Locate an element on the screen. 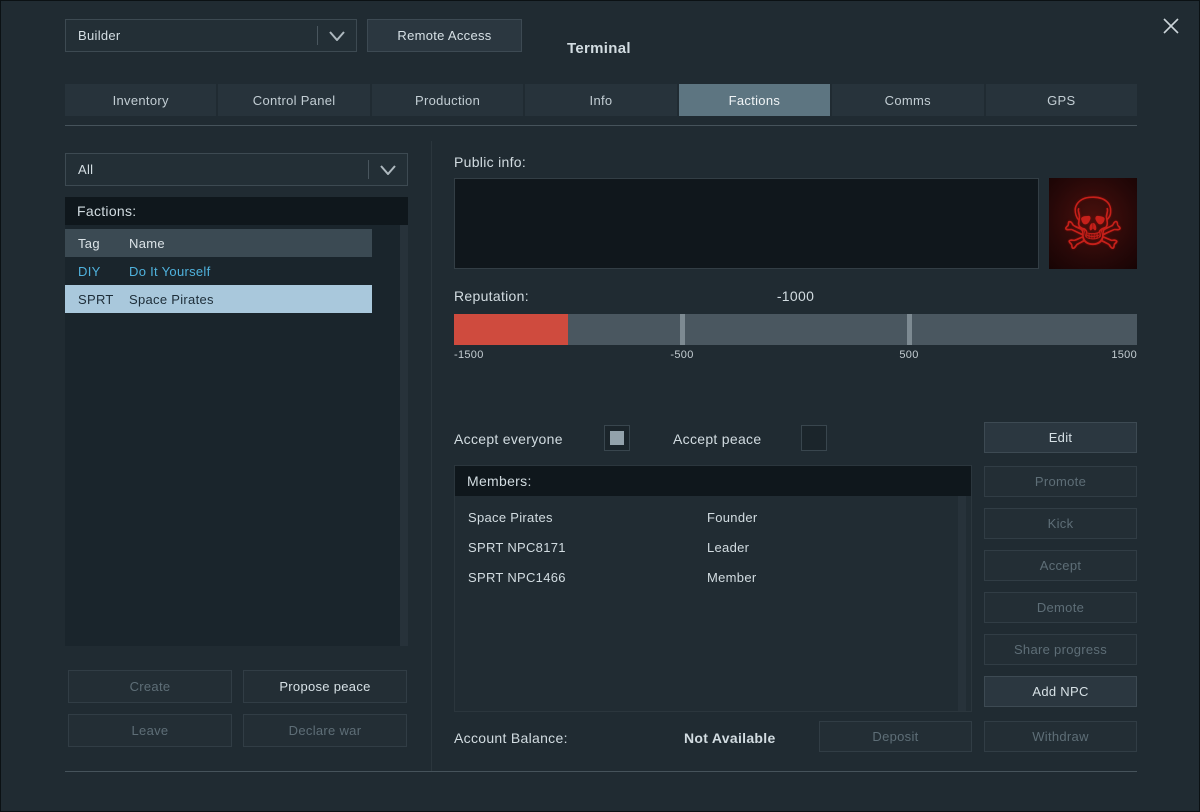 The height and width of the screenshot is (812, 1200). member-role: Founder is located at coordinates (732, 517).